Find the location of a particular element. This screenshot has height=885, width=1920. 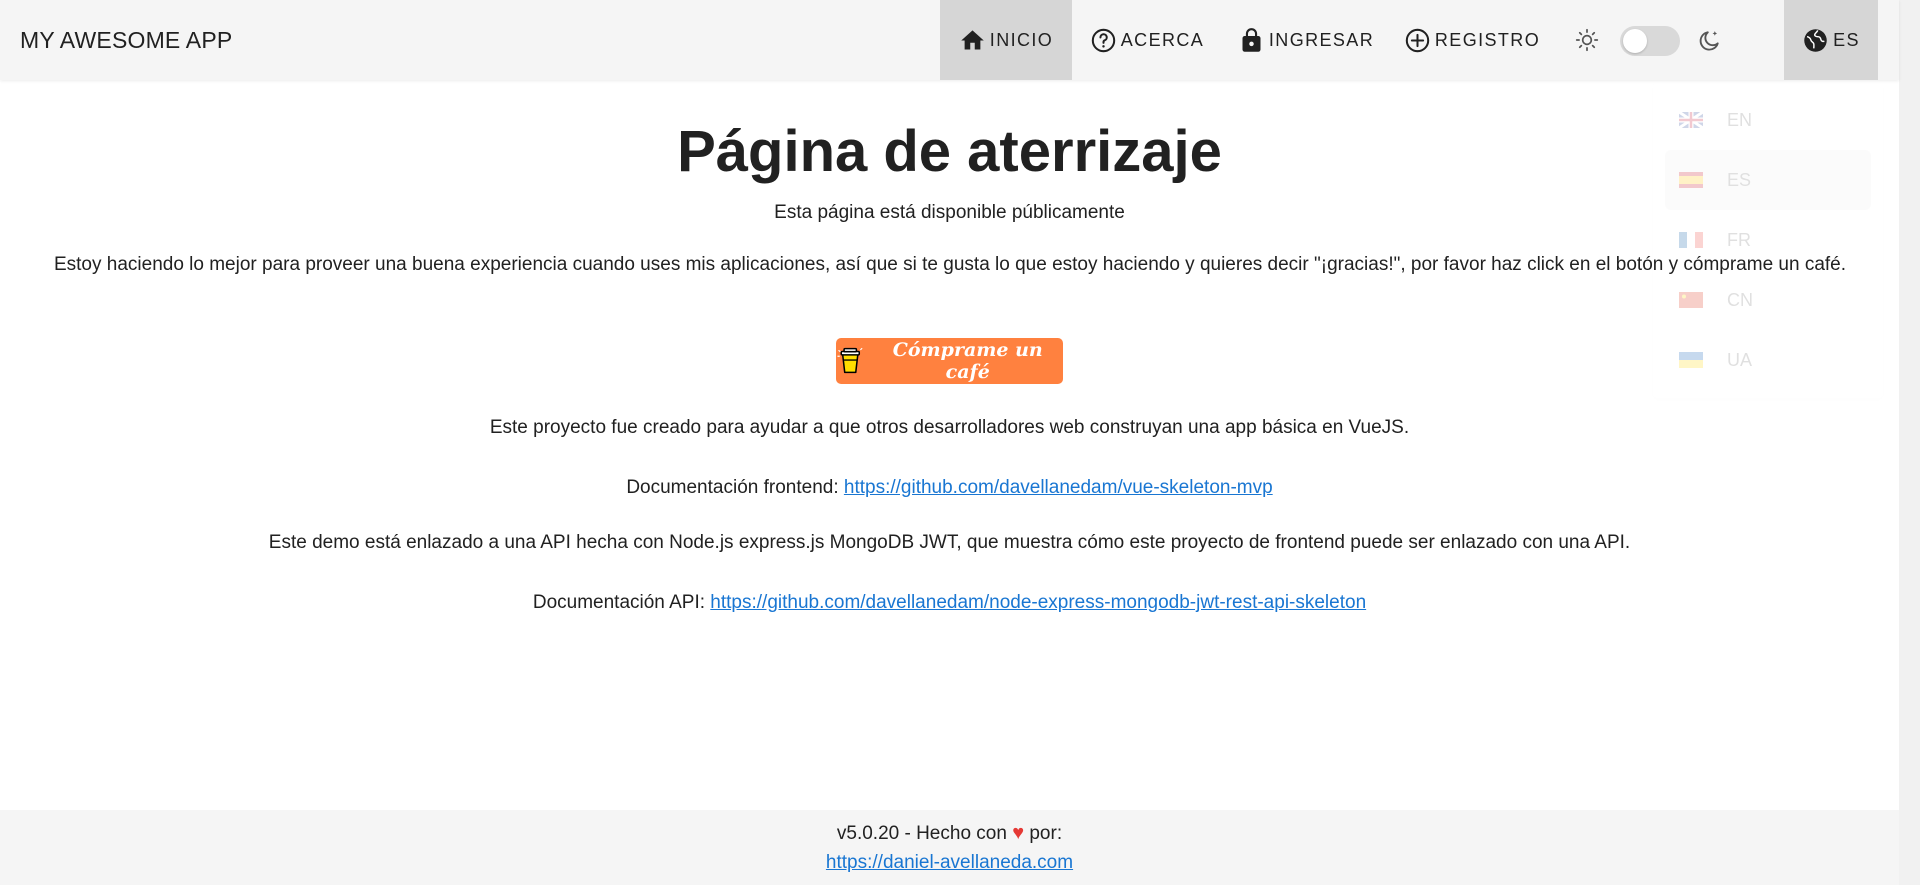

buy-me-a-coffee-button: Cómprame un café is located at coordinates (949, 361).